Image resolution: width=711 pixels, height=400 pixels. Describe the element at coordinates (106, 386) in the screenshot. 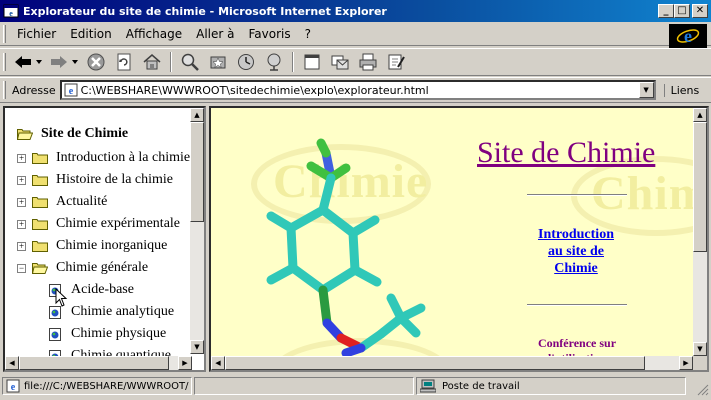

I see `status-url: file:///C:/WEBSHARE/WWWROOT/` at that location.